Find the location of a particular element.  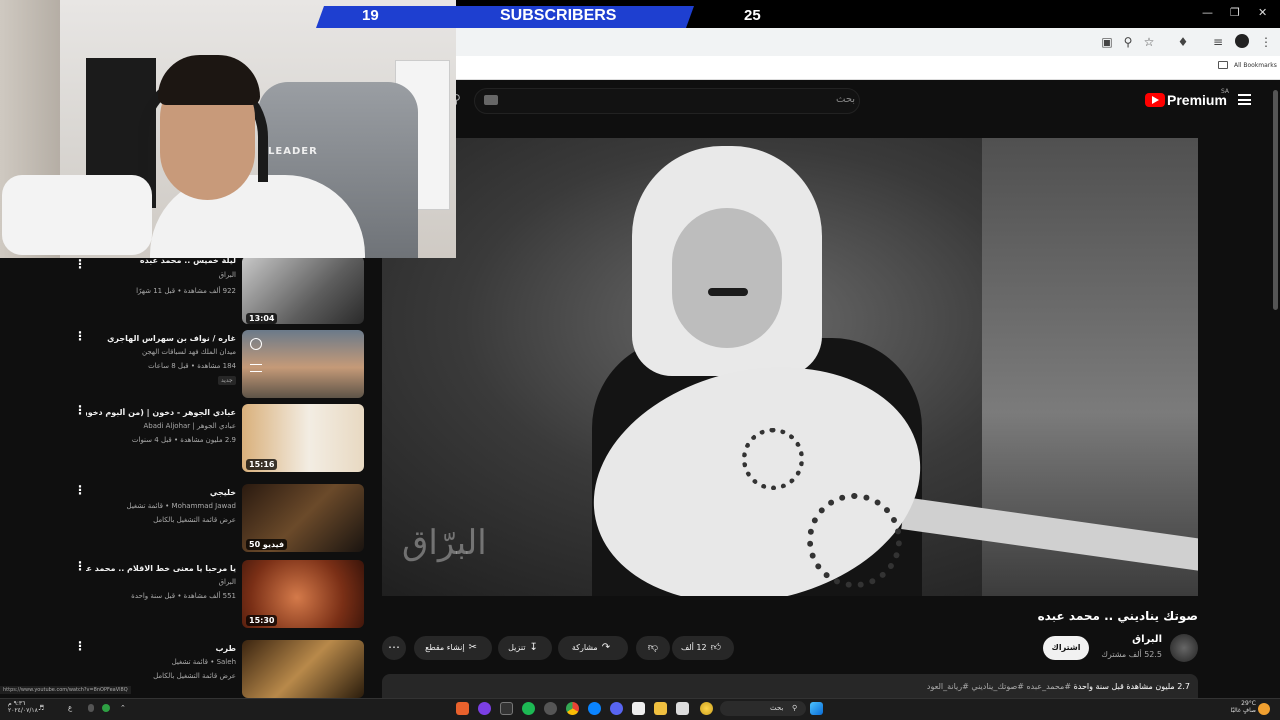

webcam-chair-text: LEADER is located at coordinates (293, 151).